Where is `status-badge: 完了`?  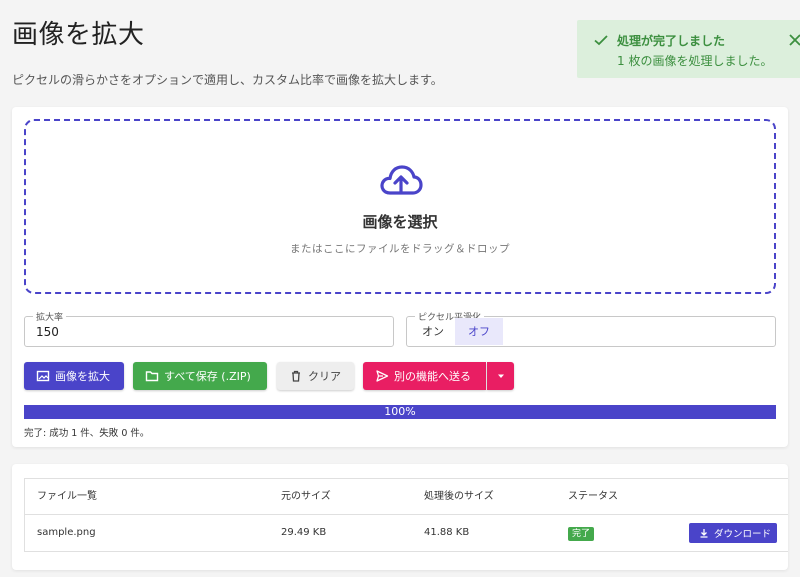
status-badge: 完了 is located at coordinates (581, 534).